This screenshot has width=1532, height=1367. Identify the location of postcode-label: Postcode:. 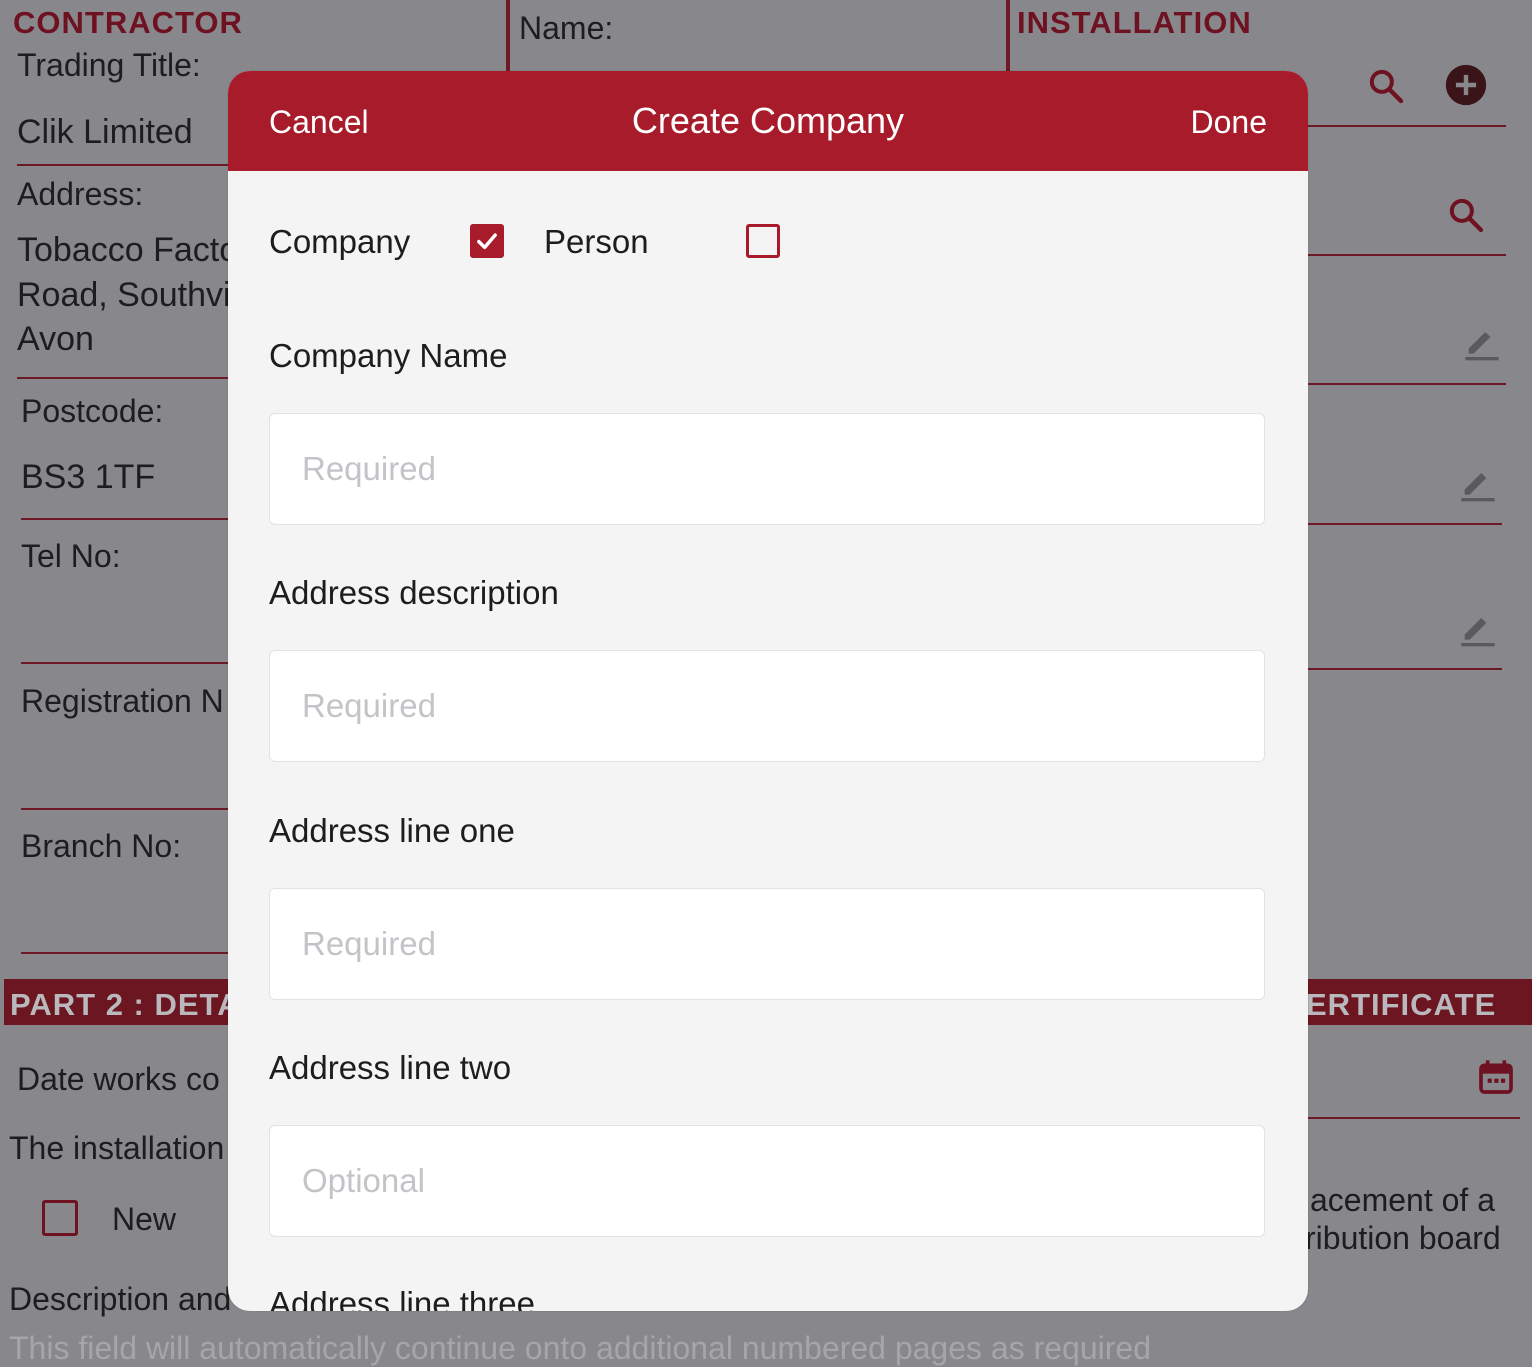
(92, 411).